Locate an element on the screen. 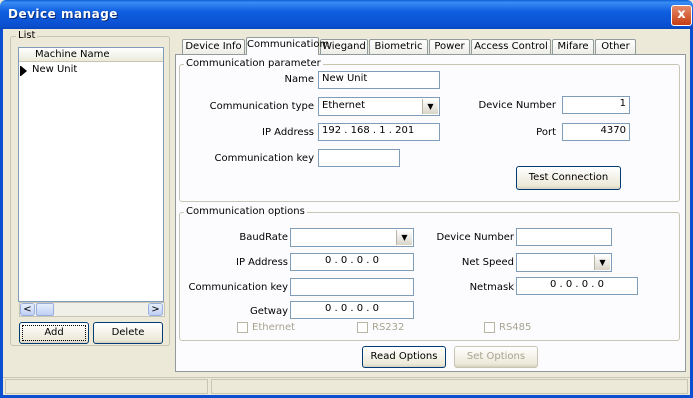 The width and height of the screenshot is (693, 398). machine-name-cell: New Unit is located at coordinates (55, 69).